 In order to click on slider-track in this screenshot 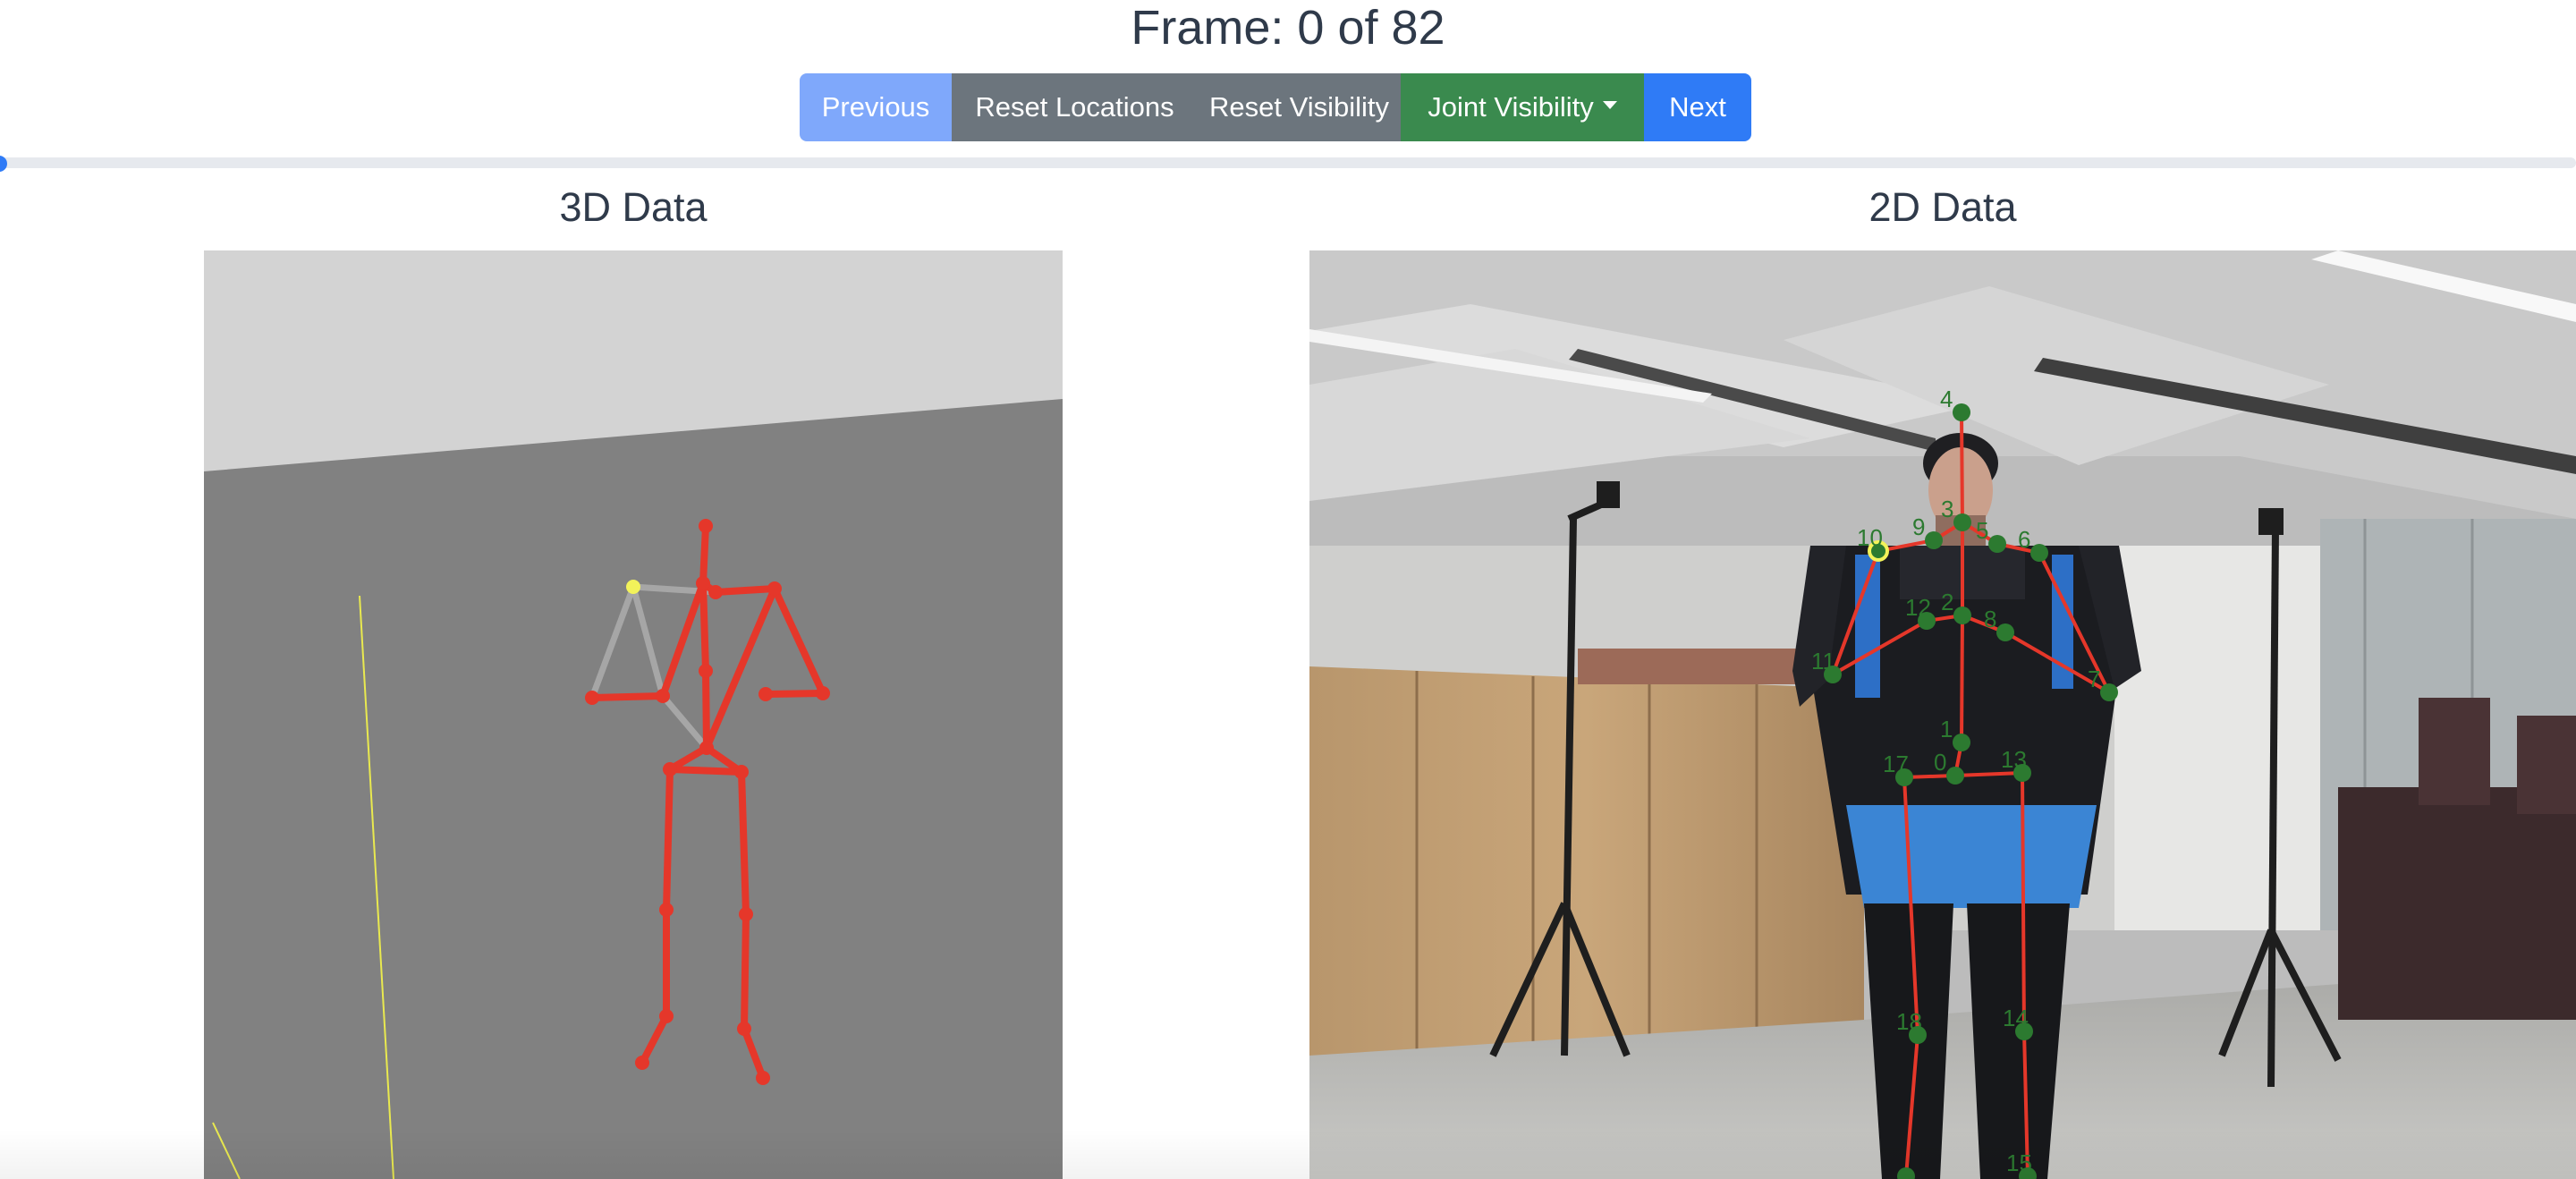, I will do `click(1288, 163)`.